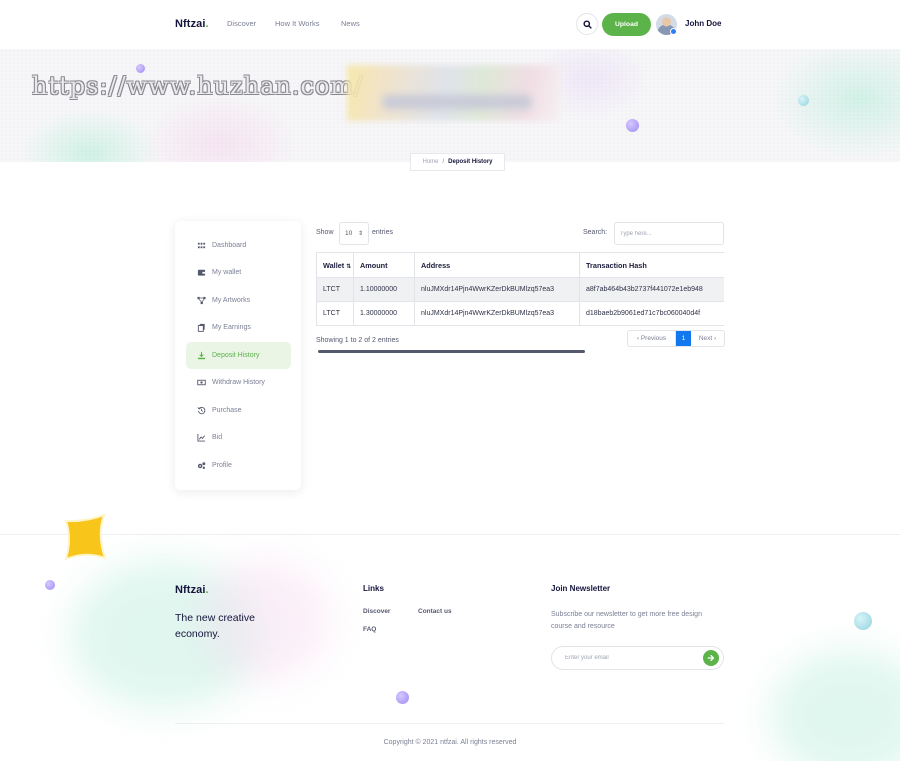 This screenshot has height=761, width=900. Describe the element at coordinates (707, 338) in the screenshot. I see `pagination-next: Next ›` at that location.